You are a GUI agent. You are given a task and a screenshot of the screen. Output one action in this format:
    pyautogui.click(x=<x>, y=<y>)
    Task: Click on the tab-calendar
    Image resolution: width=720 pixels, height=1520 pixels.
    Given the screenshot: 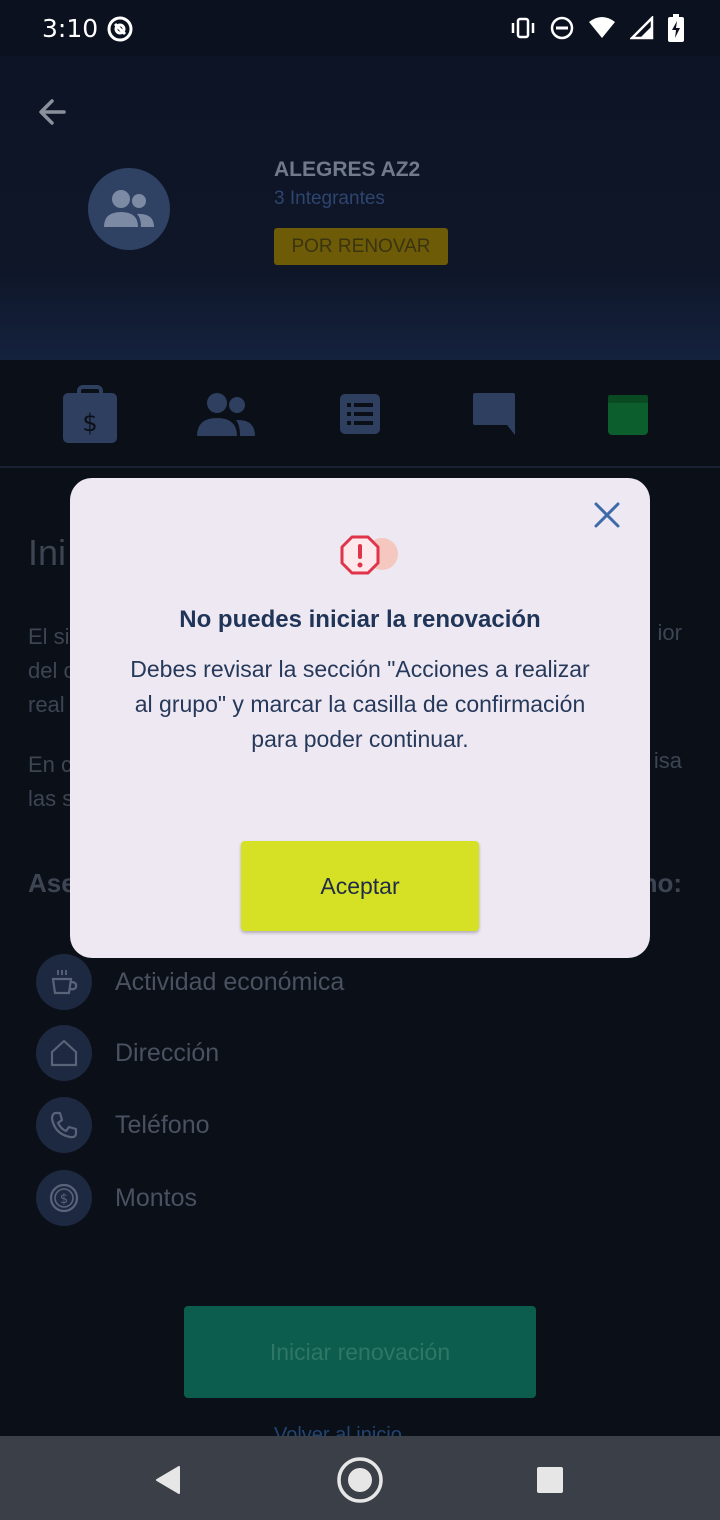 What is the action you would take?
    pyautogui.click(x=628, y=414)
    